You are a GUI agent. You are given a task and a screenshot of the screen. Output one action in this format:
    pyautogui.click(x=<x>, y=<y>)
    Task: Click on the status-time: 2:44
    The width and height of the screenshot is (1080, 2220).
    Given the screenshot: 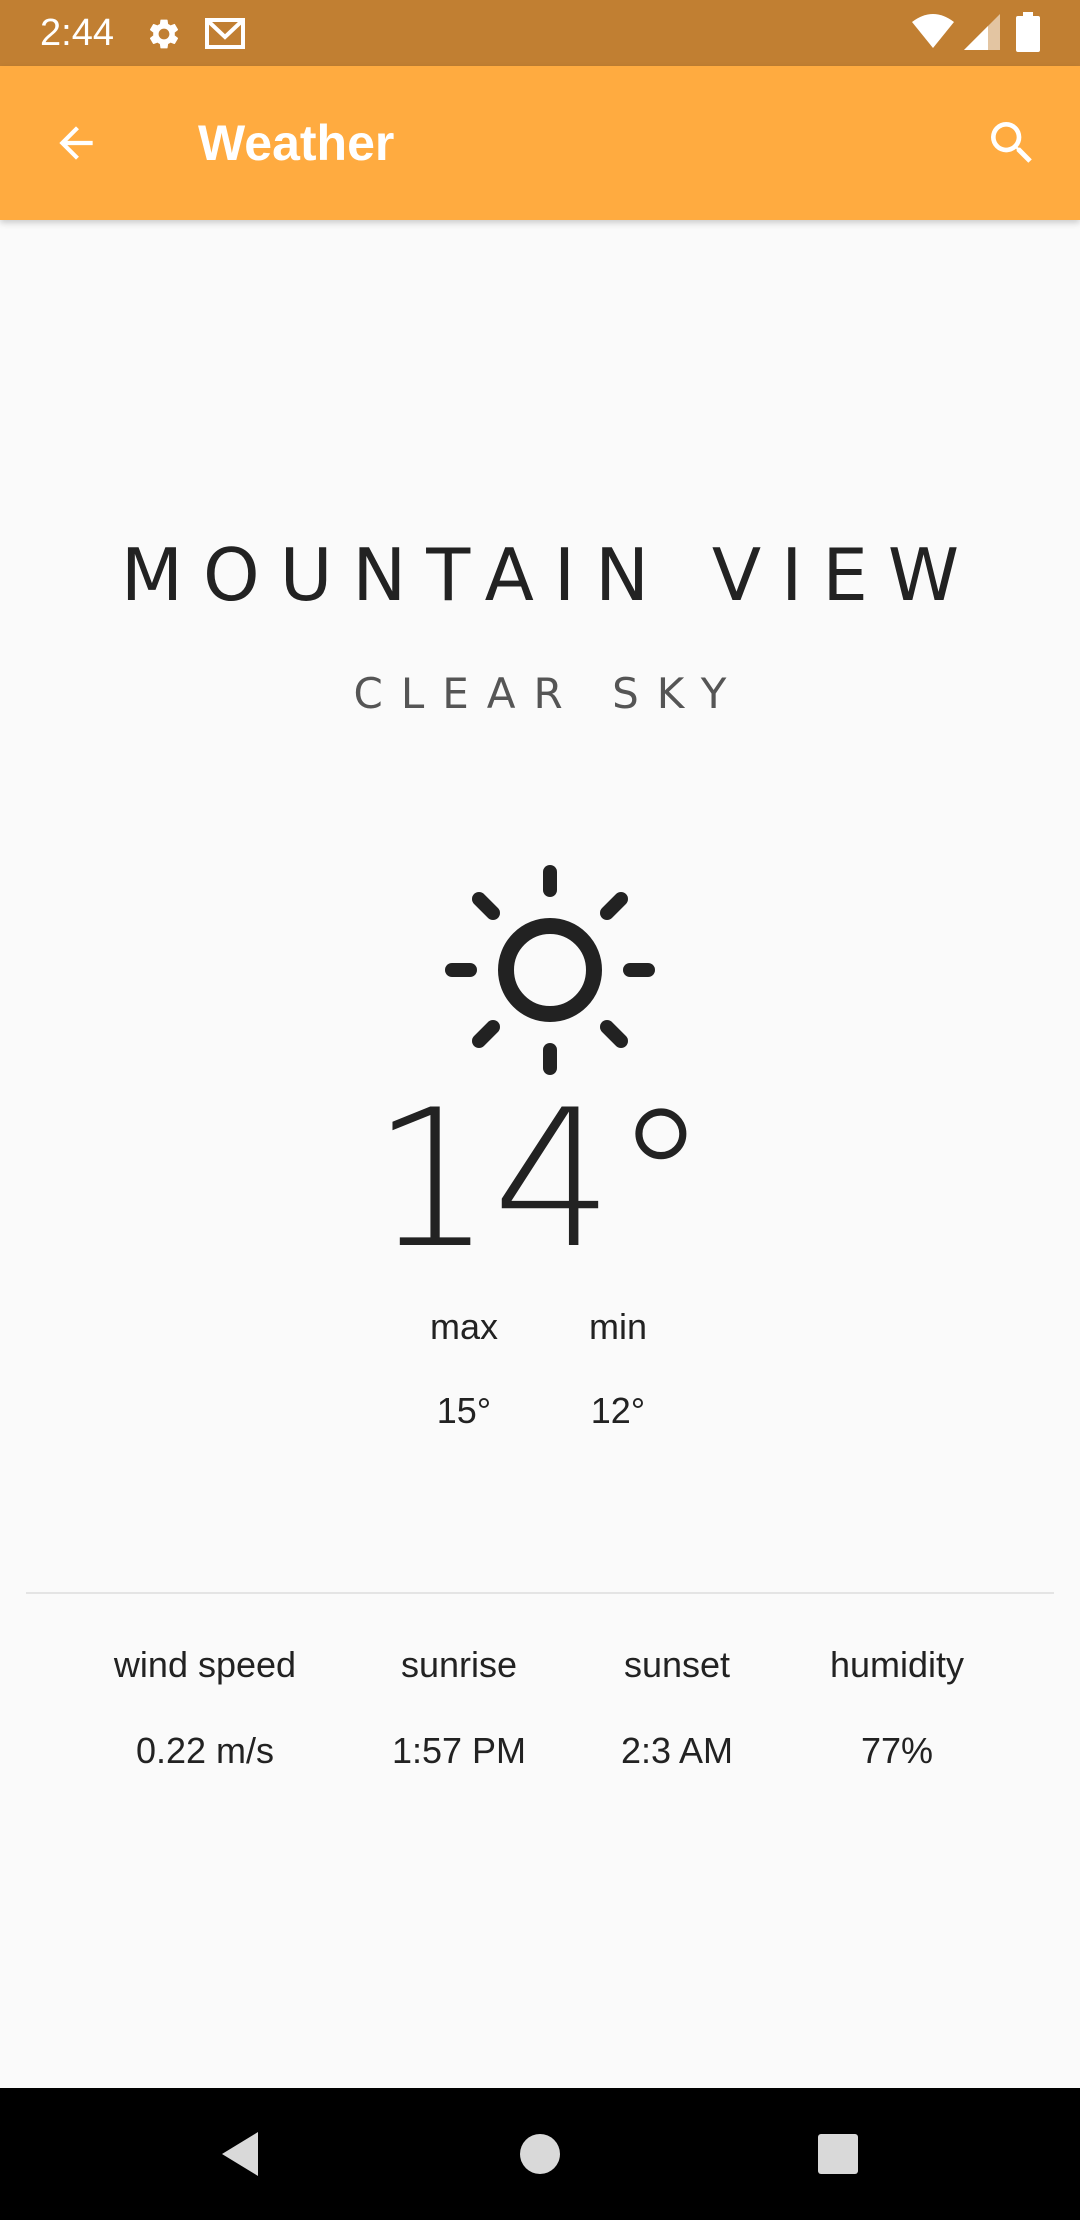 What is the action you would take?
    pyautogui.click(x=77, y=33)
    